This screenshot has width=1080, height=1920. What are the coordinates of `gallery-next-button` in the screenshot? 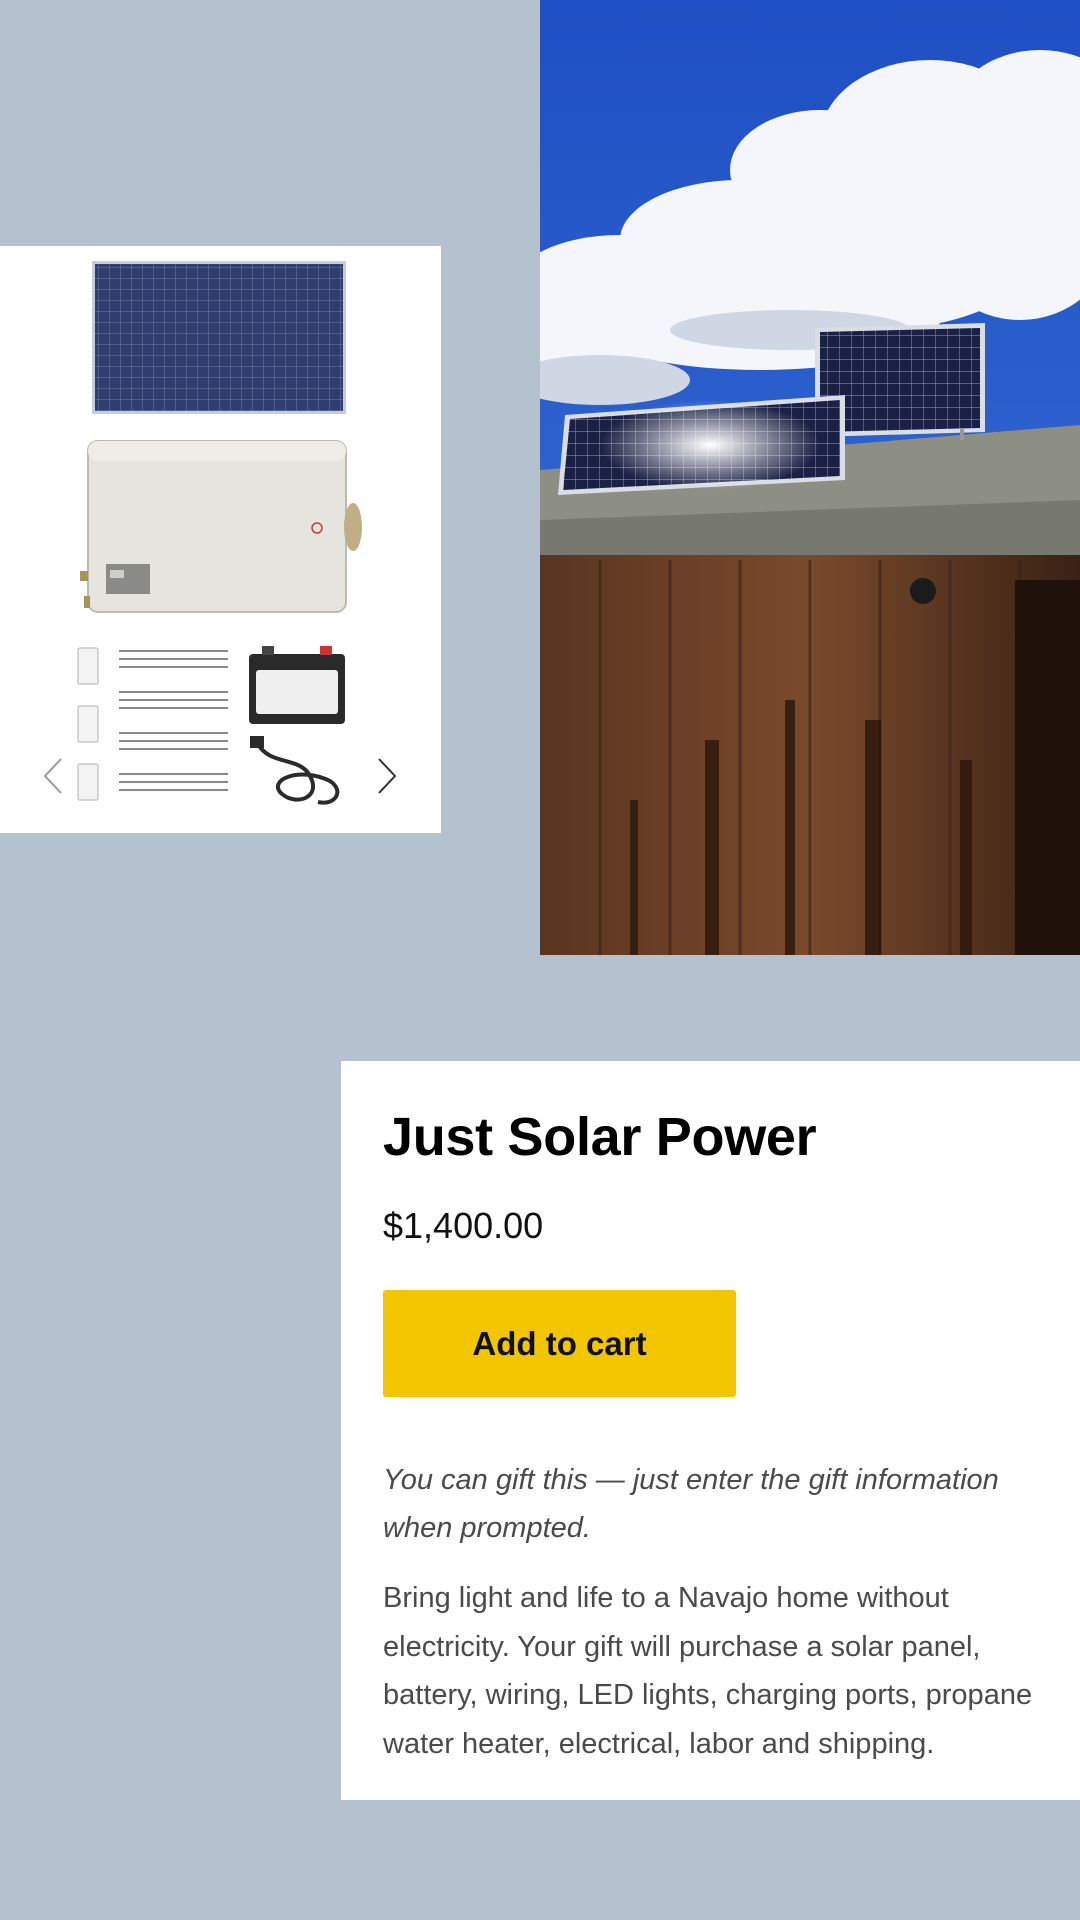 It's located at (387, 776).